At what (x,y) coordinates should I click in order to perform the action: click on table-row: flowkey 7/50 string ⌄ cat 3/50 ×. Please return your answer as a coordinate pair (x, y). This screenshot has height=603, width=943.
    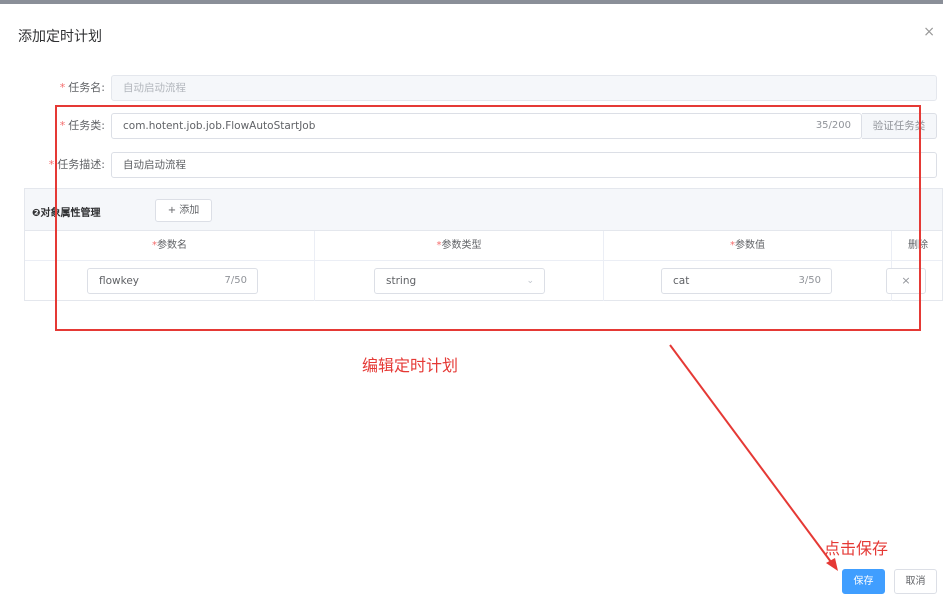
    Looking at the image, I should click on (483, 281).